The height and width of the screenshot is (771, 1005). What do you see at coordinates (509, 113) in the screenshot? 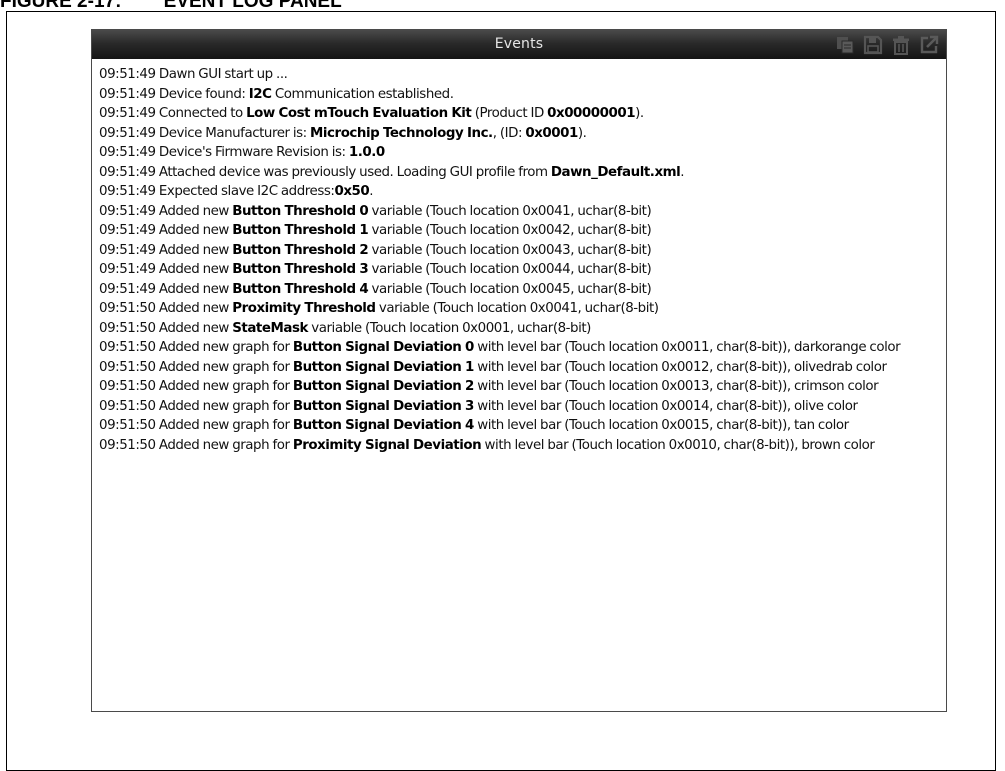
I see `log-entry-text: (Product ID` at bounding box center [509, 113].